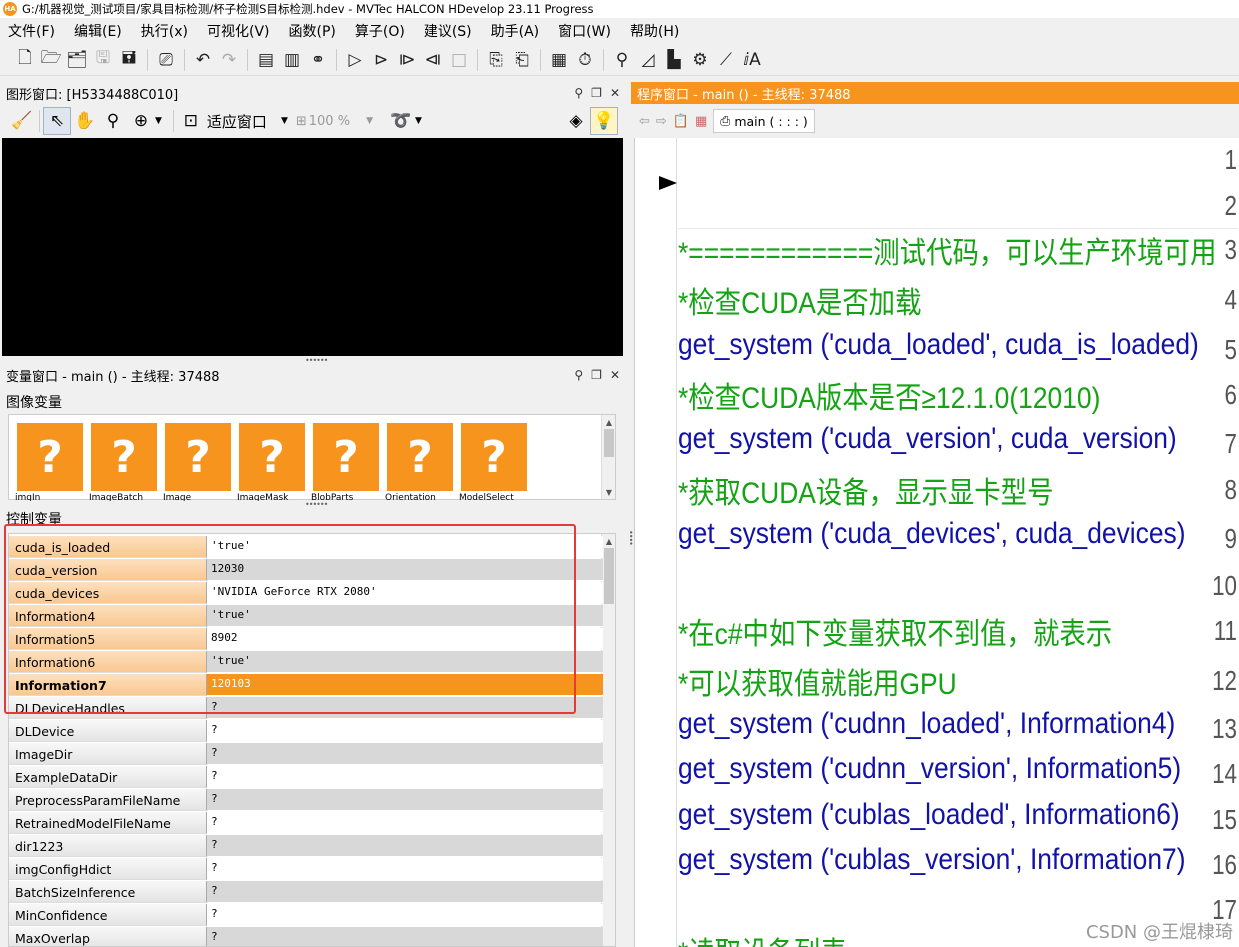 This screenshot has width=1239, height=947. Describe the element at coordinates (865, 490) in the screenshot. I see `code-comment: *获取CUDA设备，显示显卡型号` at that location.